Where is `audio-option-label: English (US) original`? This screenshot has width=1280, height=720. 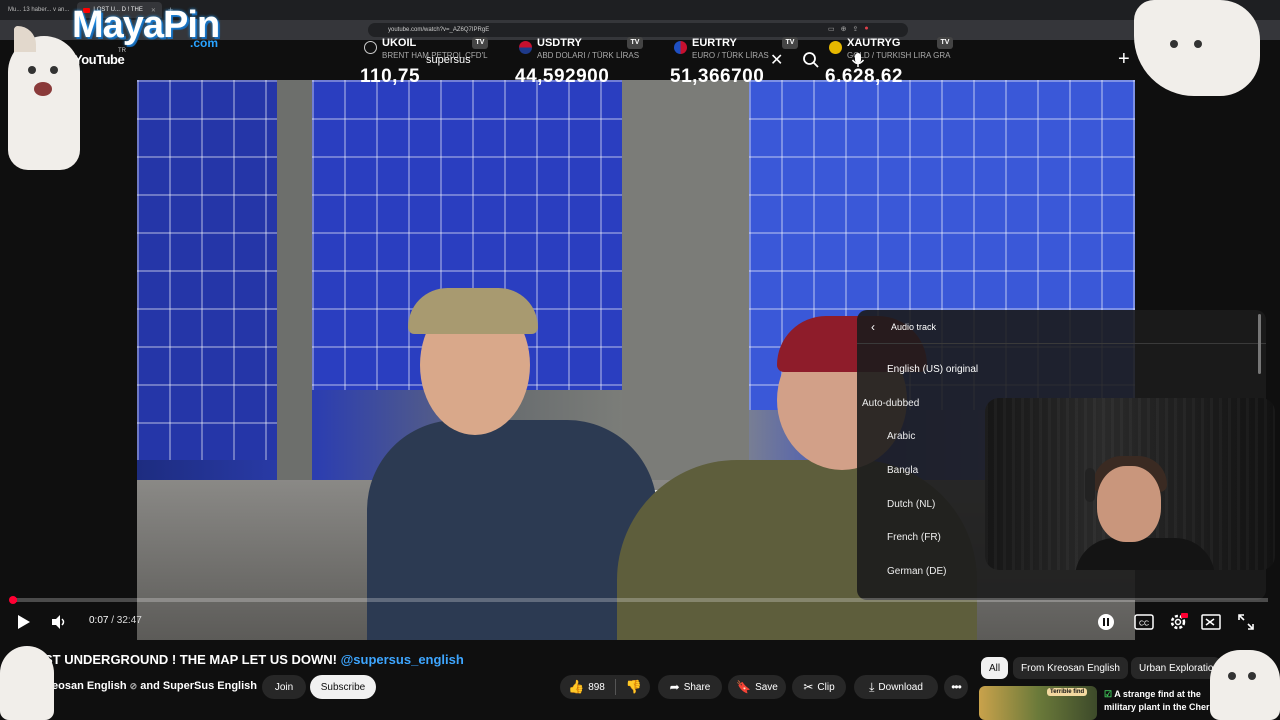
audio-option-label: English (US) original is located at coordinates (933, 369).